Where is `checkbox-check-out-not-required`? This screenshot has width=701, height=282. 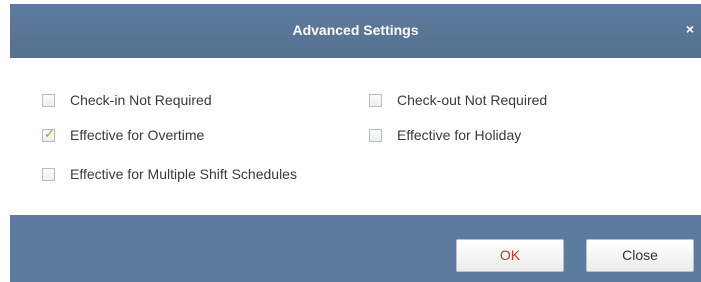
checkbox-check-out-not-required is located at coordinates (376, 99).